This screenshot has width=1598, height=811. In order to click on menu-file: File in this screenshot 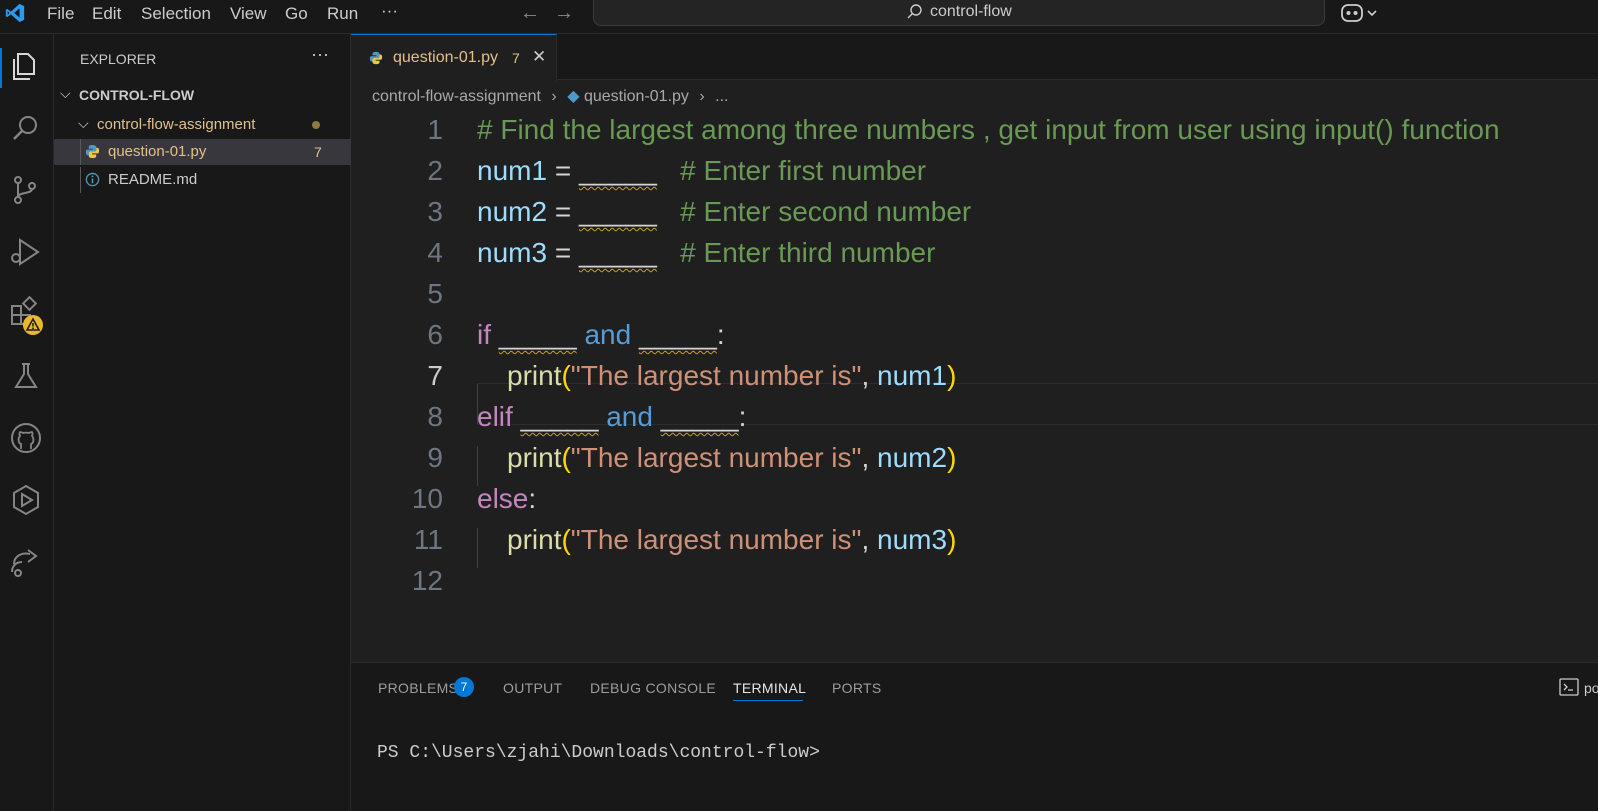, I will do `click(60, 14)`.